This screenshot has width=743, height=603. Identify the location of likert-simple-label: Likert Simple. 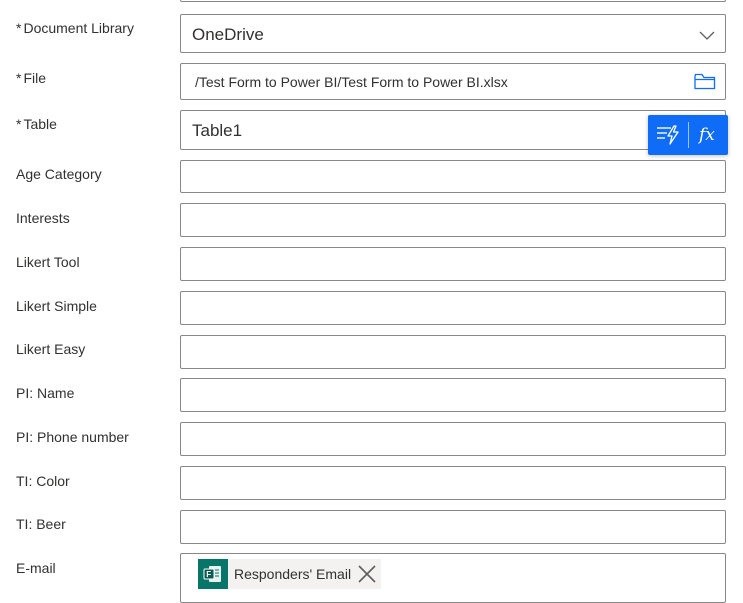
(56, 306).